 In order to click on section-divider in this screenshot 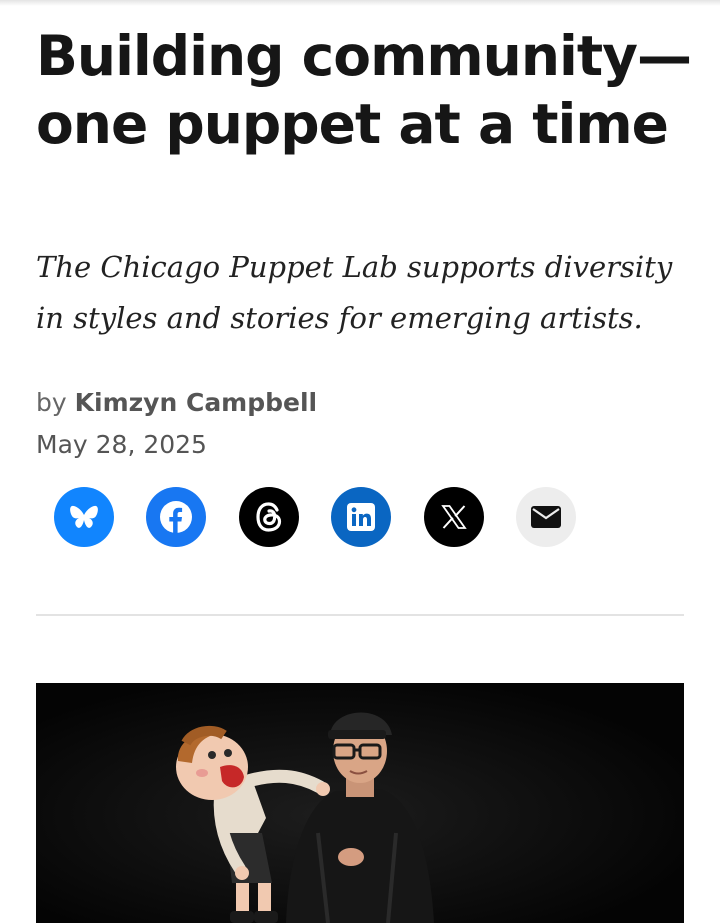, I will do `click(360, 615)`.